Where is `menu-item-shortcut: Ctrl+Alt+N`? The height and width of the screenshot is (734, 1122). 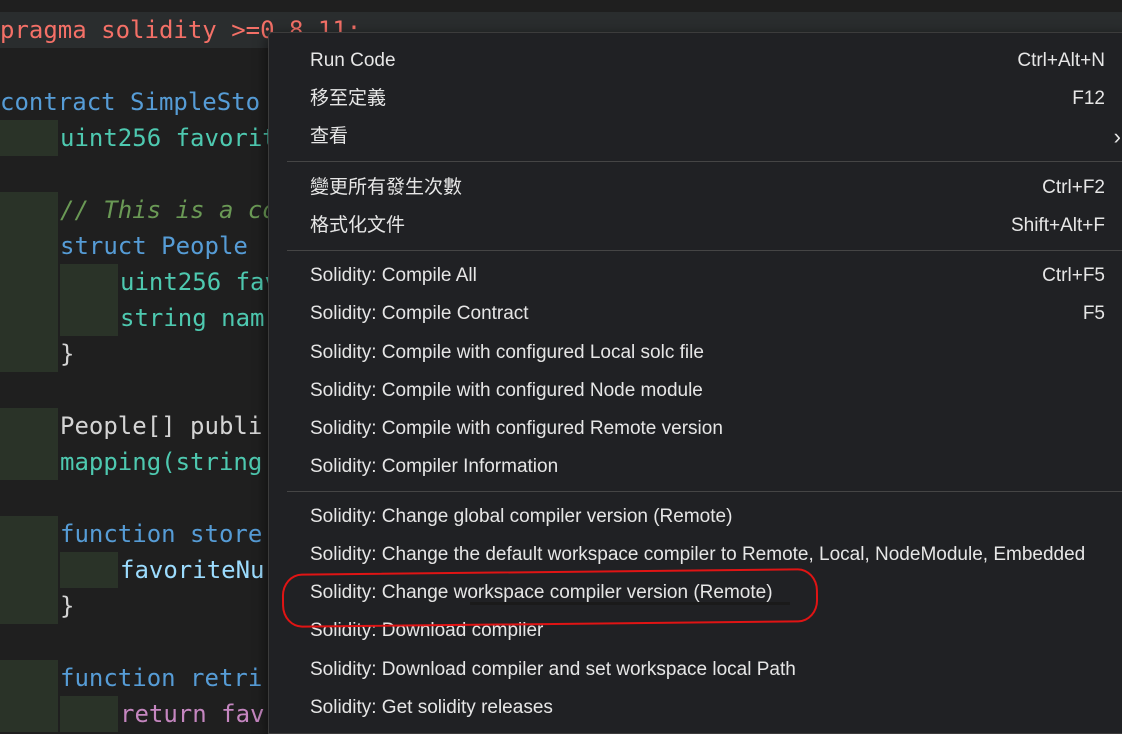
menu-item-shortcut: Ctrl+Alt+N is located at coordinates (1061, 60).